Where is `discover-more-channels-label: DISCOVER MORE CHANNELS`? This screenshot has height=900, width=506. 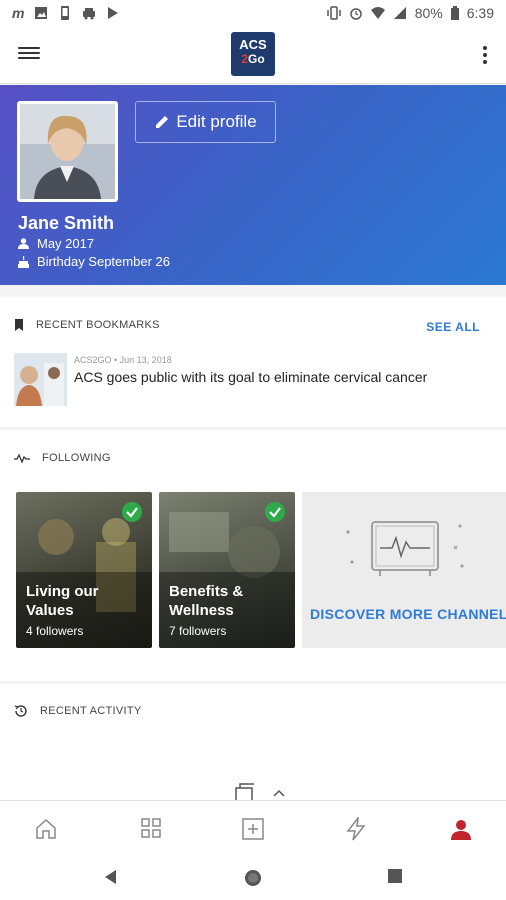
discover-more-channels-label: DISCOVER MORE CHANNELS is located at coordinates (408, 614).